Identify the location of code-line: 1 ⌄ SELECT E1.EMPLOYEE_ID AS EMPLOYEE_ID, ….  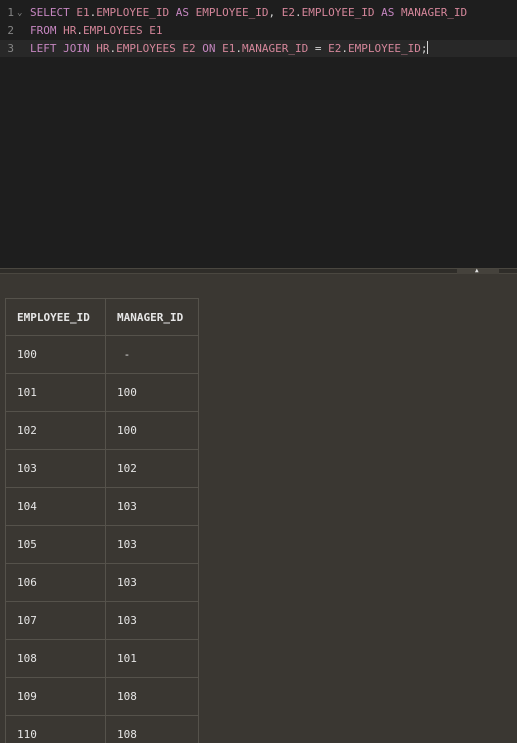
(258, 12).